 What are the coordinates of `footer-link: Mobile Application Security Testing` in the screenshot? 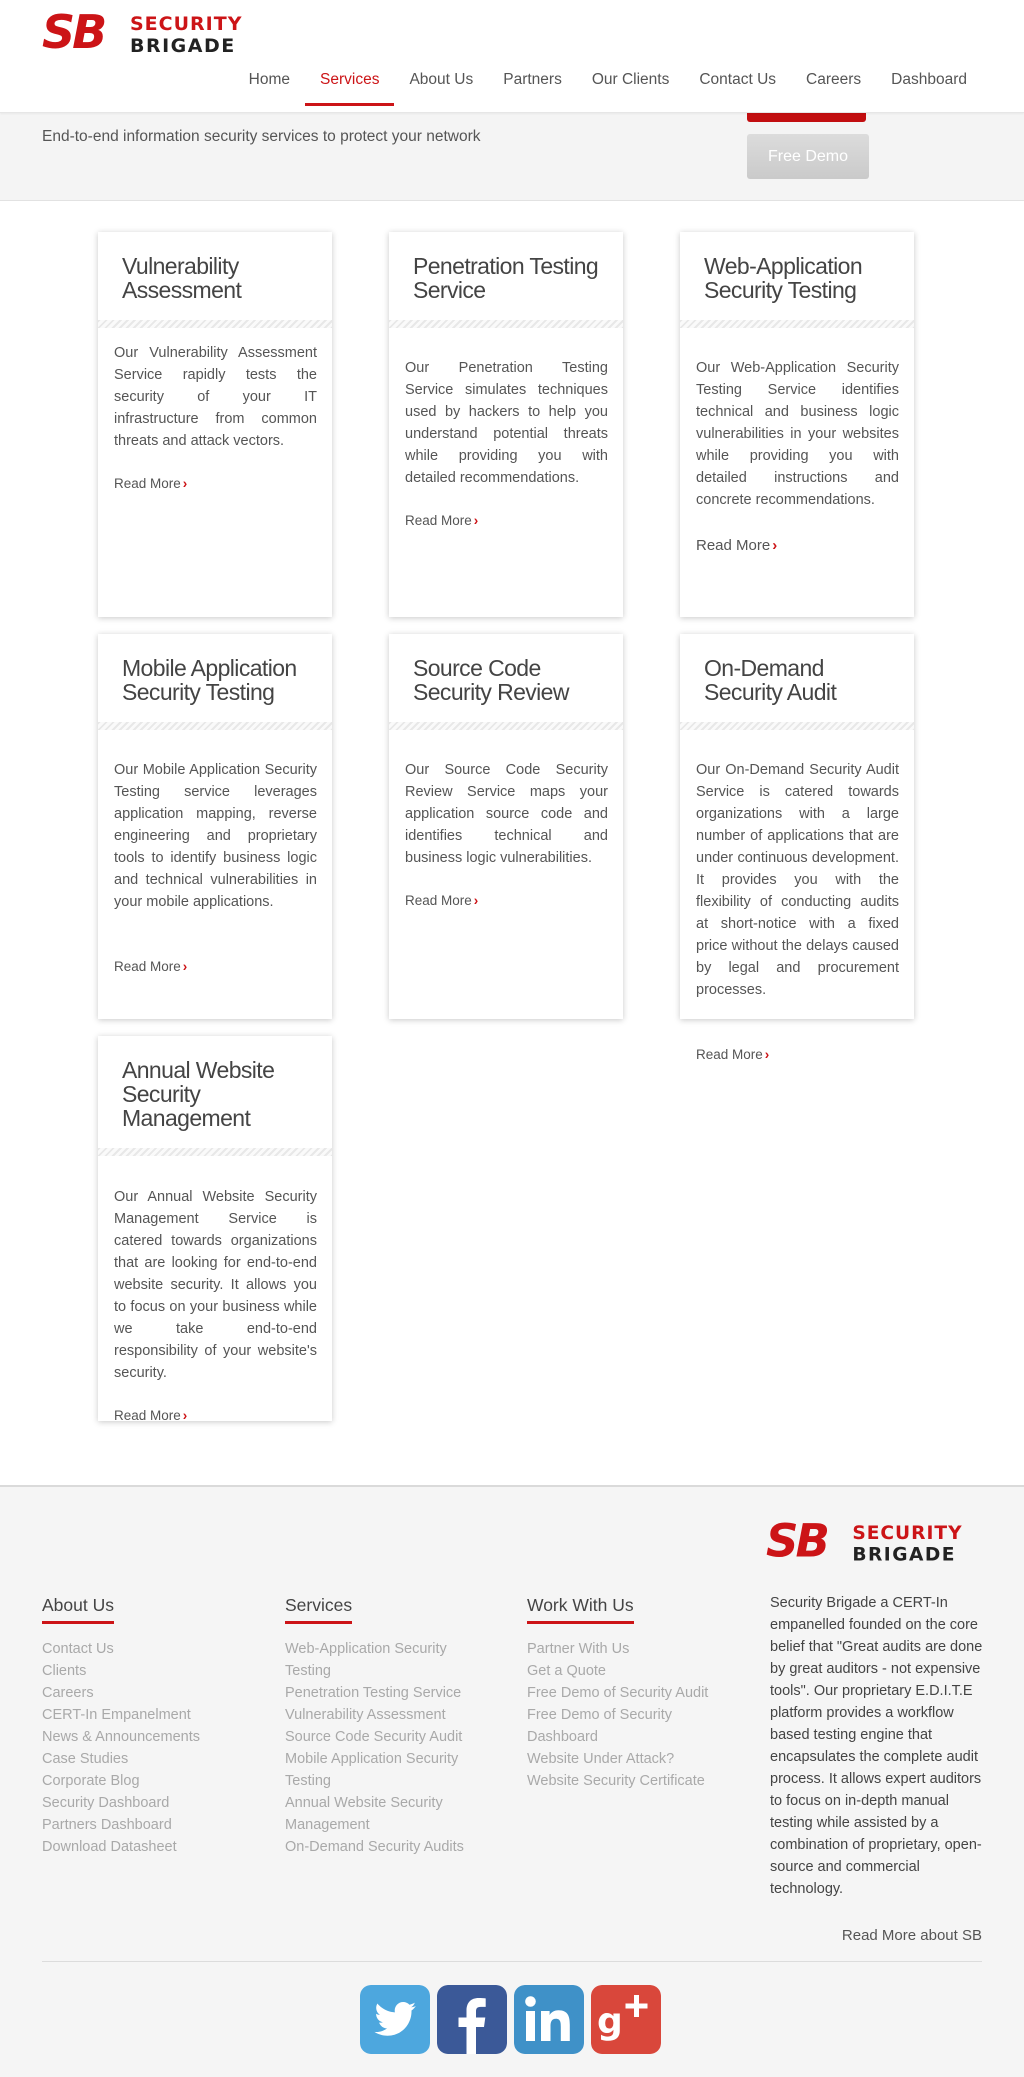 It's located at (390, 1770).